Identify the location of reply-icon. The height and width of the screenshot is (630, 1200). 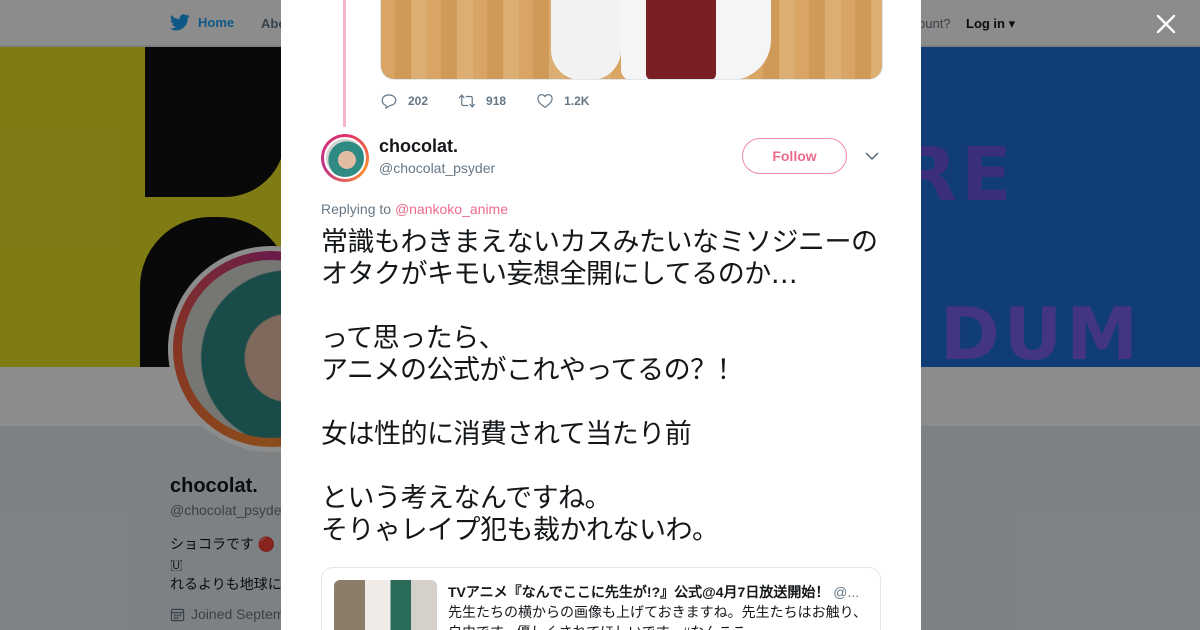
(389, 101).